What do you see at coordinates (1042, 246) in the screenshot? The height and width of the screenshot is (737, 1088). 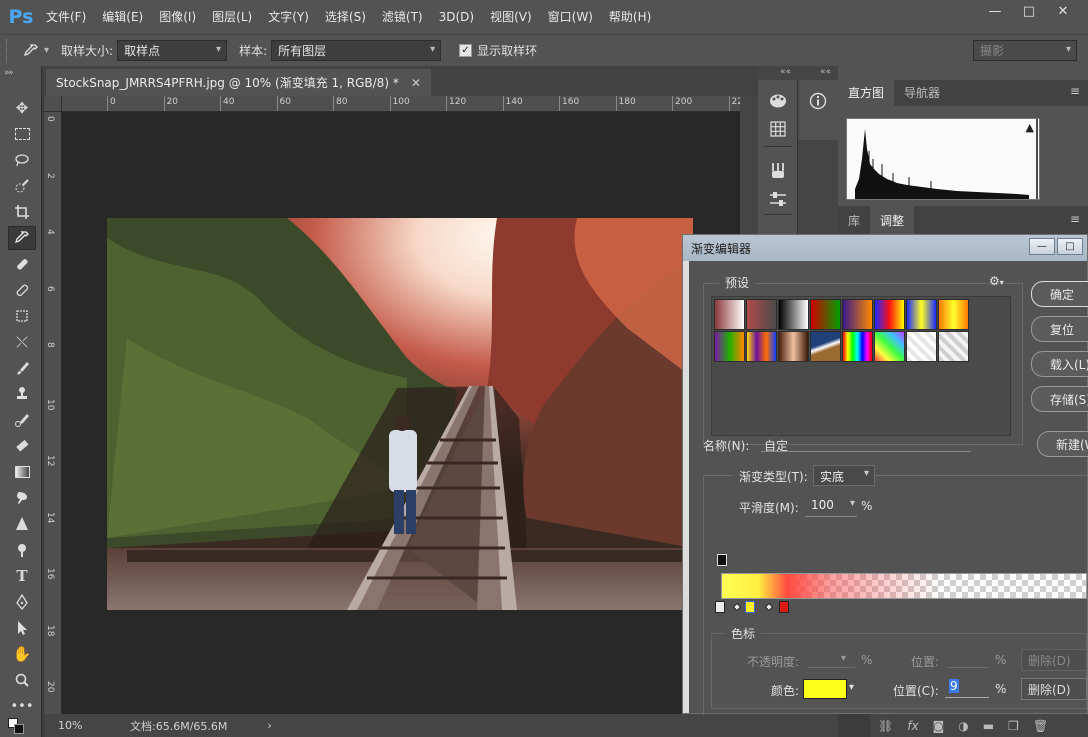 I see `dialog-minimize-button: —` at bounding box center [1042, 246].